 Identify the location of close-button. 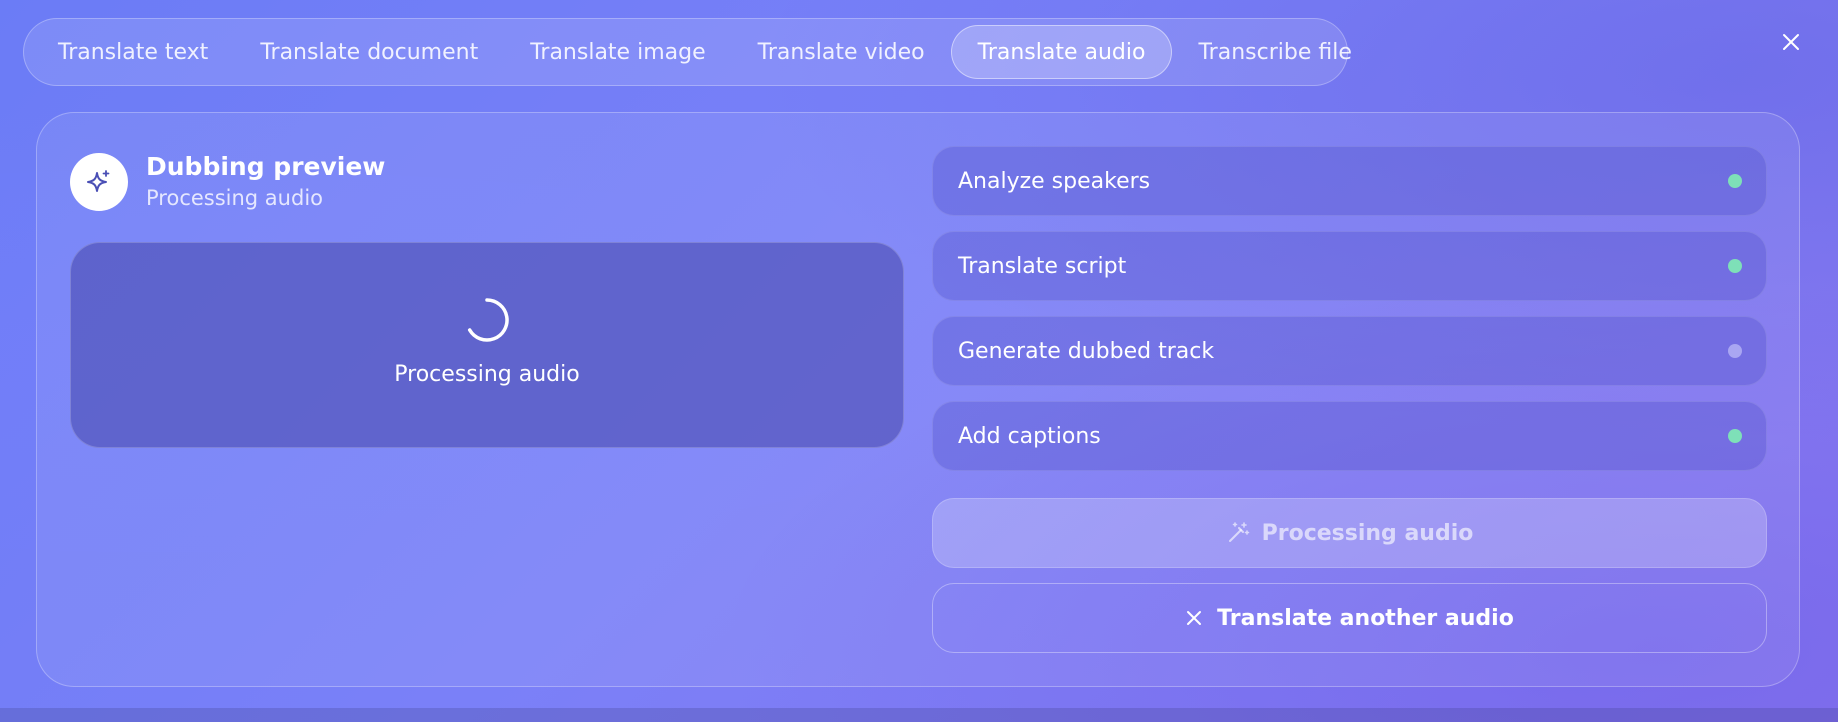
(1791, 42).